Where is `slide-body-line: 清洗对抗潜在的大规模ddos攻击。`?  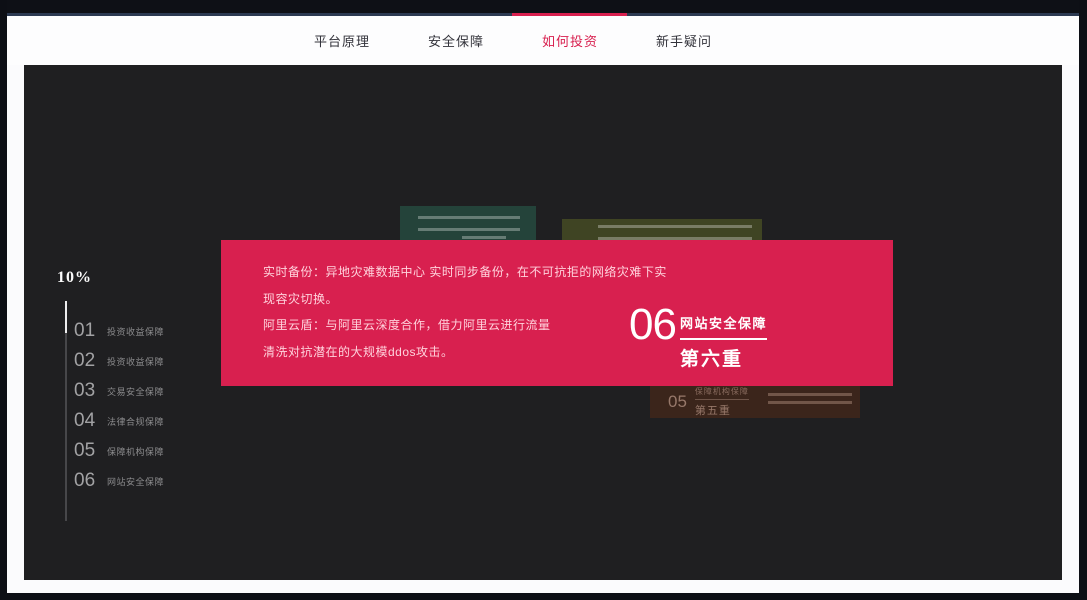 slide-body-line: 清洗对抗潜在的大规模ddos攻击。 is located at coordinates (358, 351).